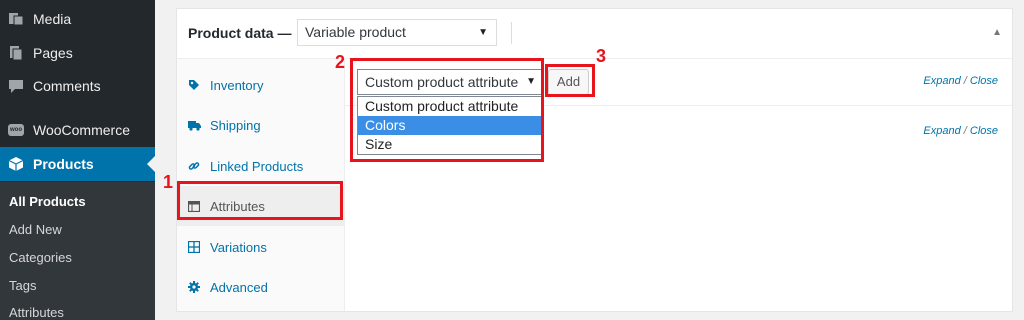  Describe the element at coordinates (511, 33) in the screenshot. I see `header-divider` at that location.